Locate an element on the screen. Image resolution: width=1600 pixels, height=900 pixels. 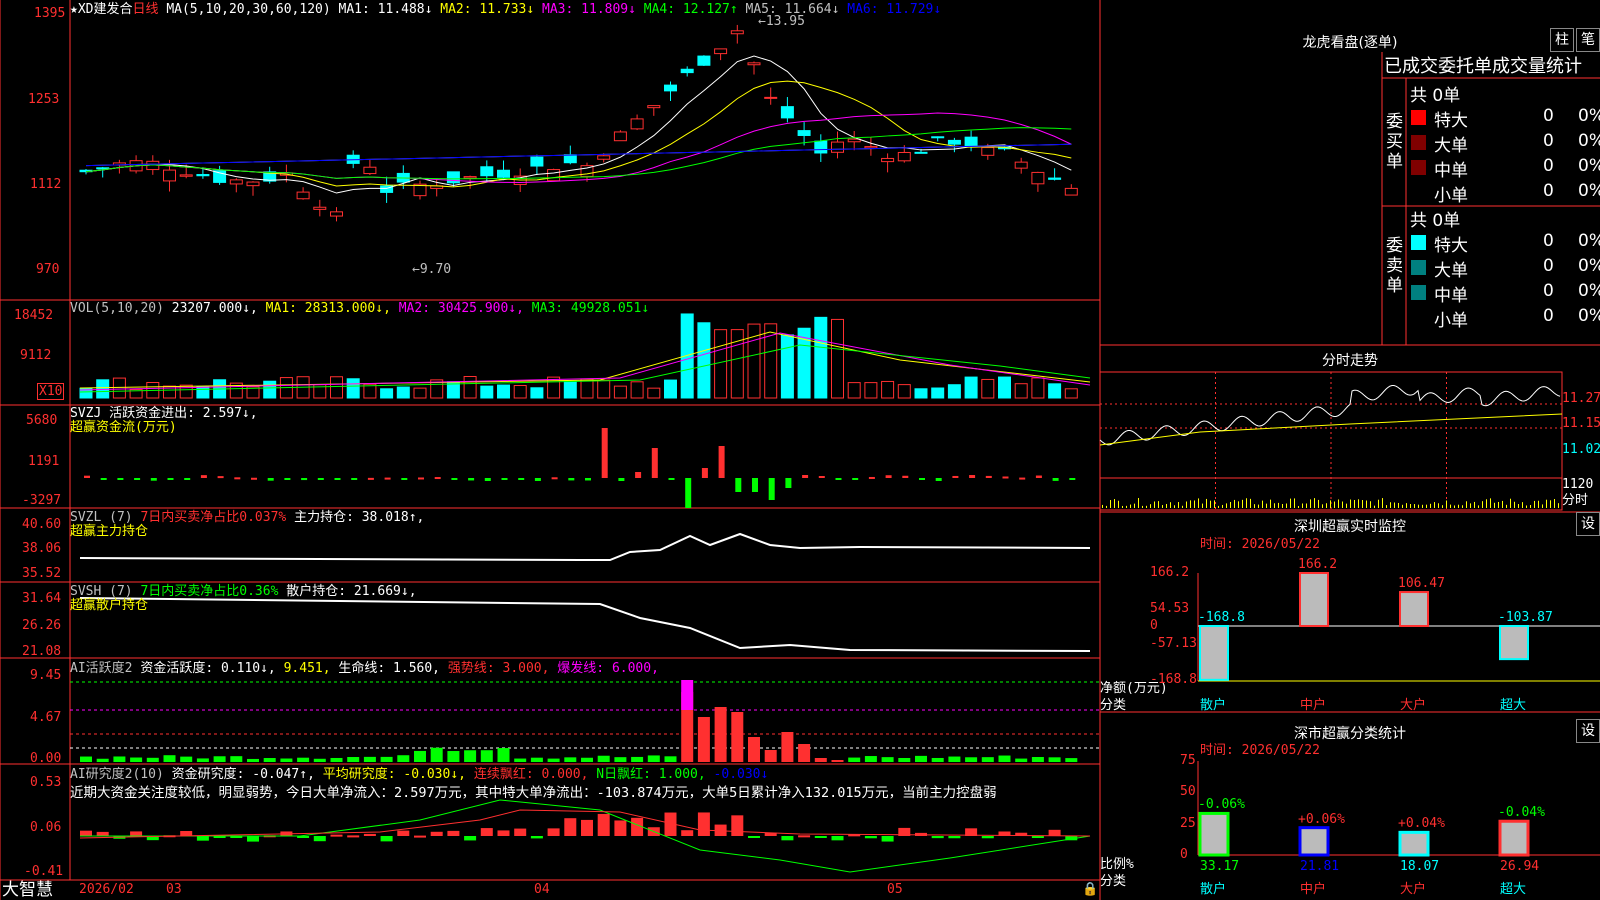
stats-cat-0: 散户 is located at coordinates (1213, 889).